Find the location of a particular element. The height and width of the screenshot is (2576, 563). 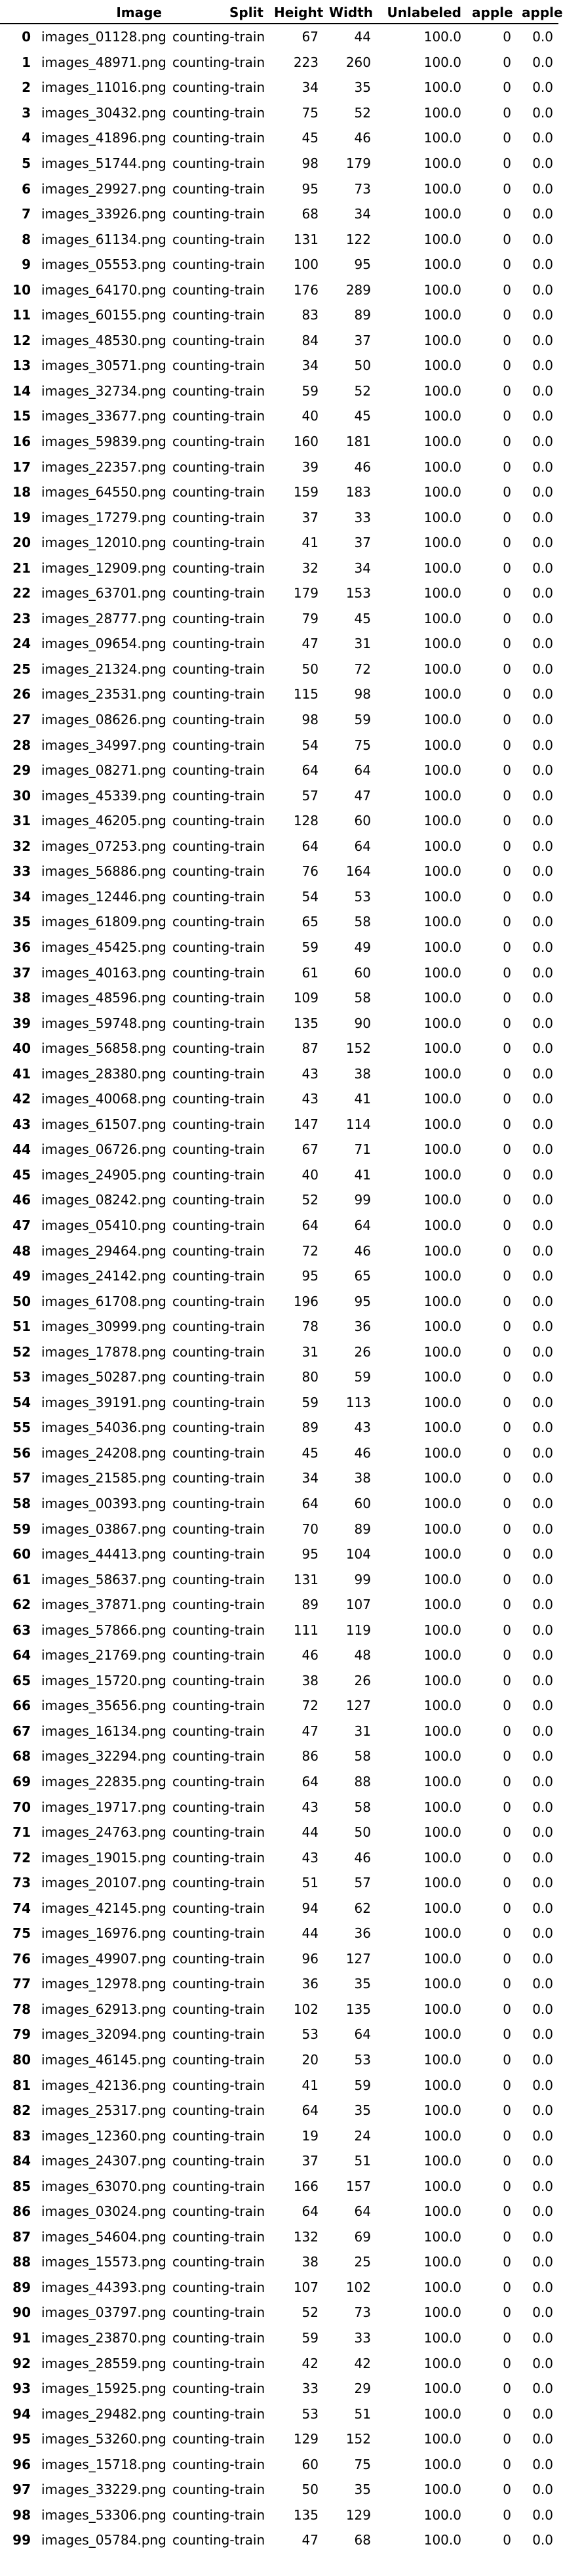

cell-image: images_22835.png is located at coordinates (103, 1782).